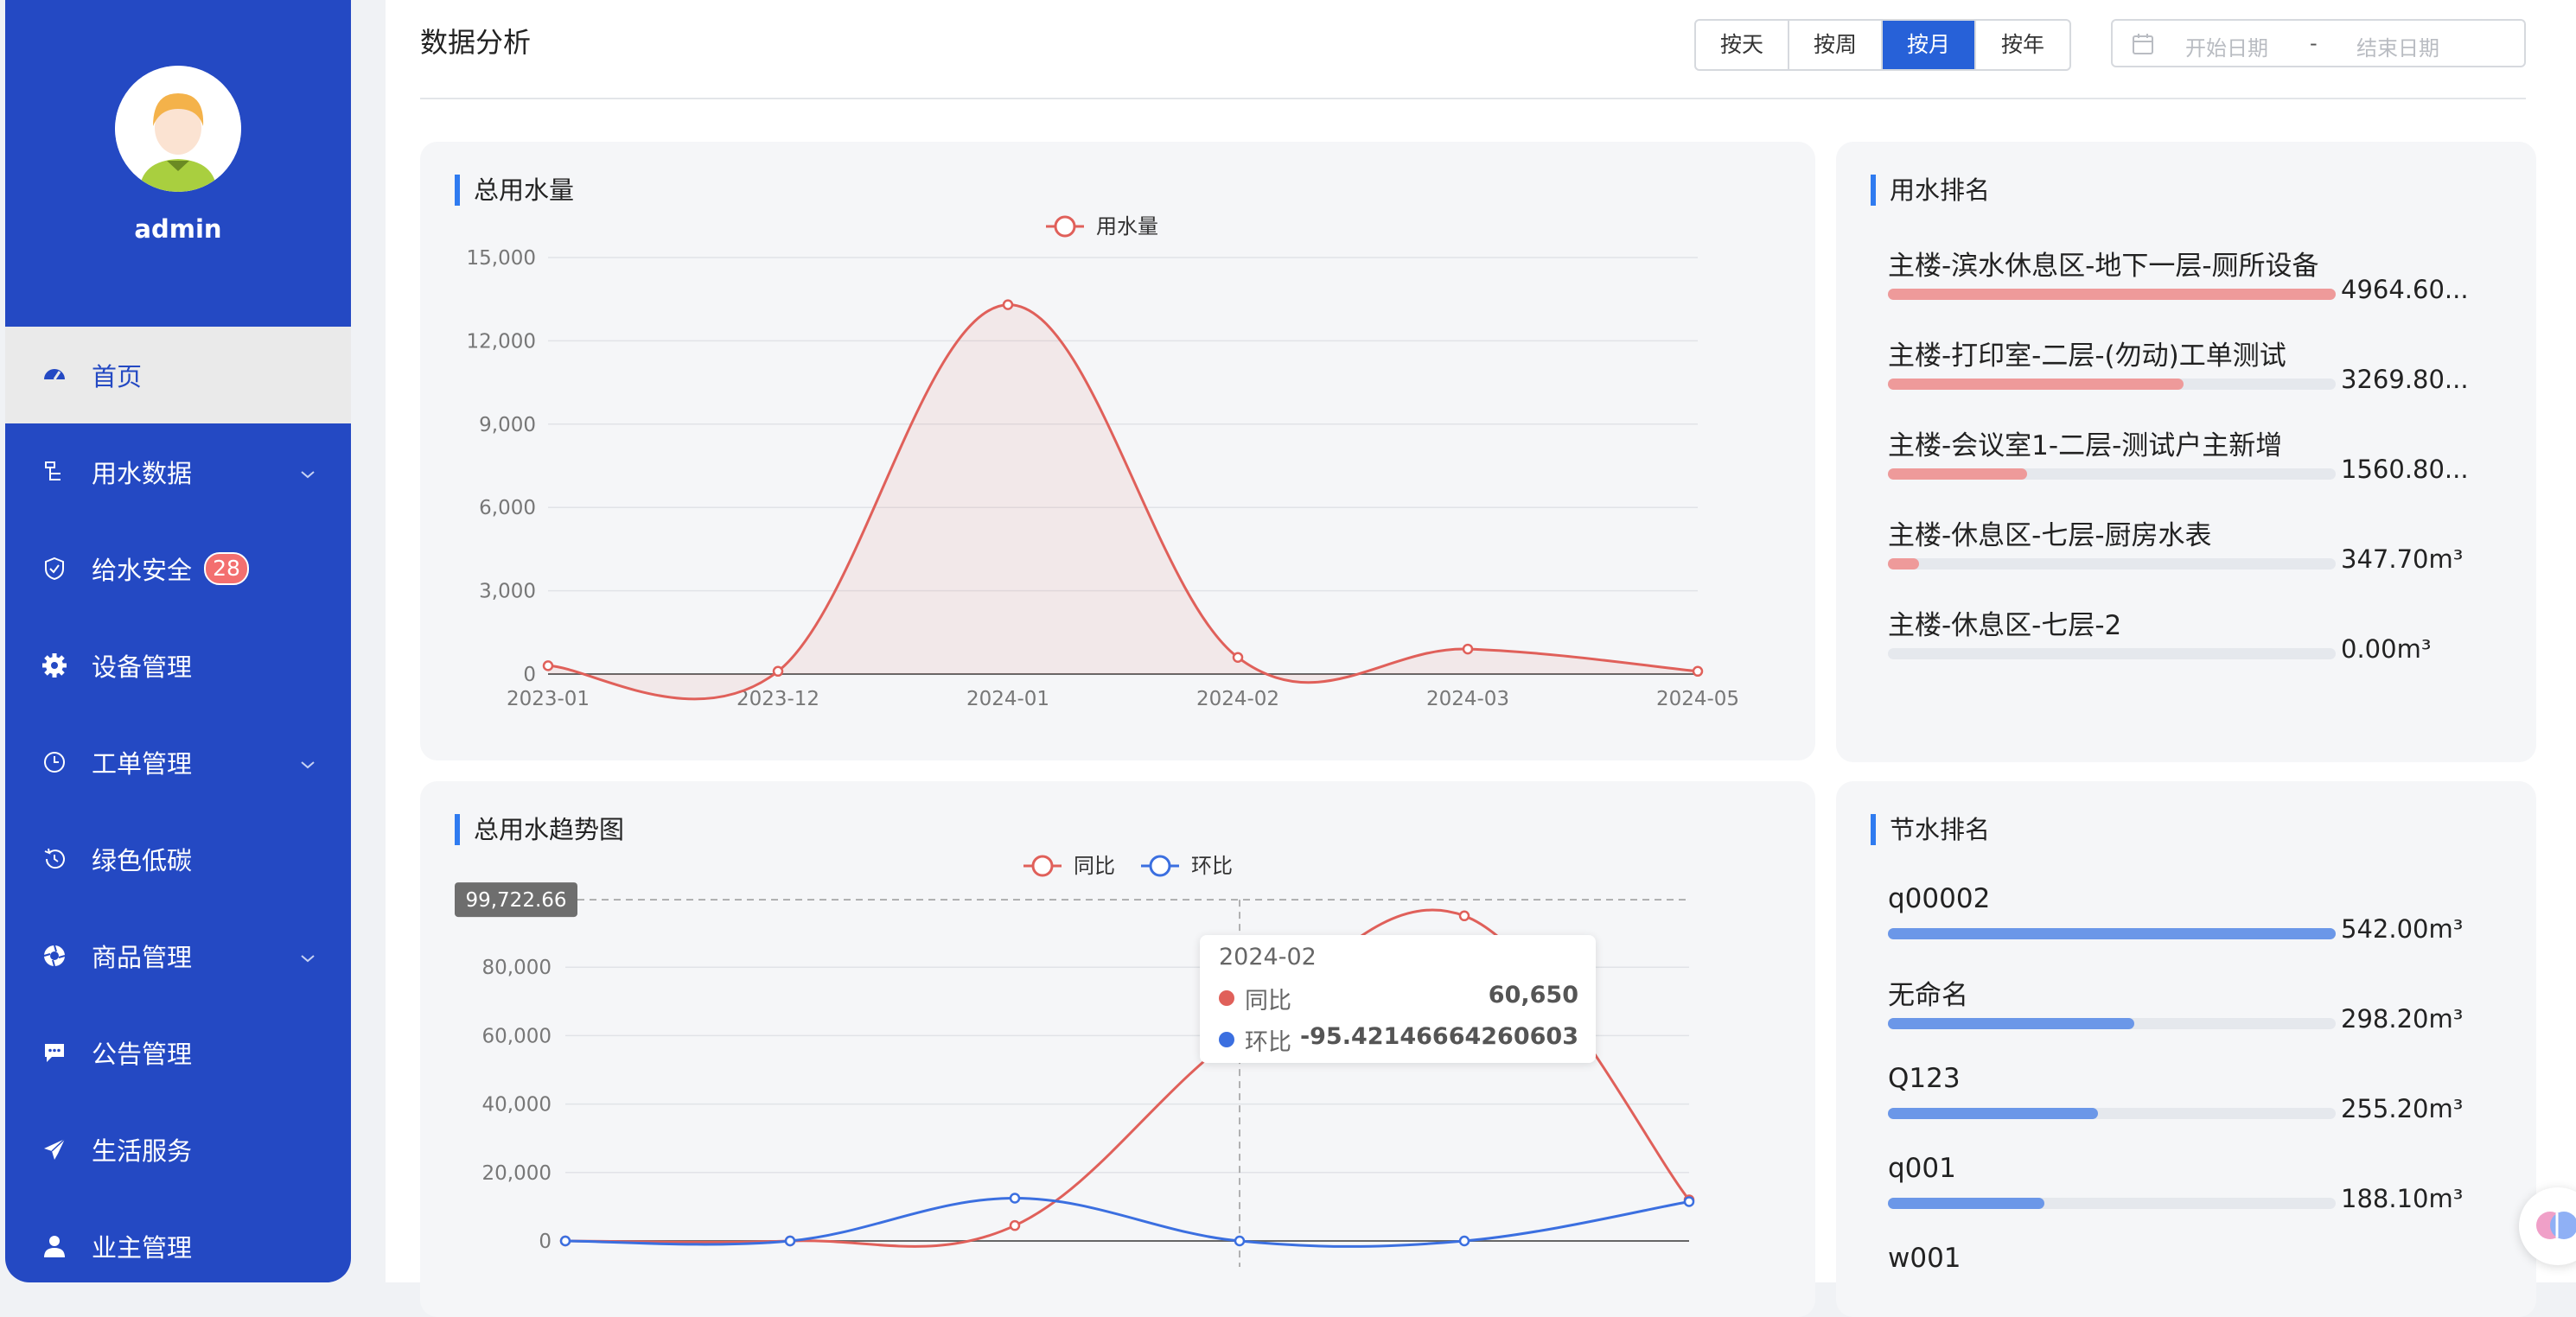 The height and width of the screenshot is (1317, 2576). I want to click on sidebar-item-1: 用水数据, so click(178, 471).